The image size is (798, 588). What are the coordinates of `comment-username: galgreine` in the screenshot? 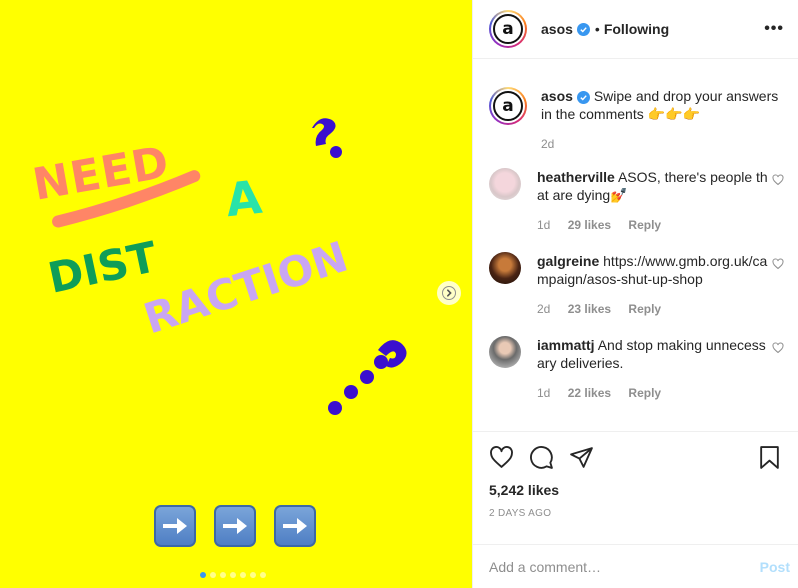 It's located at (568, 261).